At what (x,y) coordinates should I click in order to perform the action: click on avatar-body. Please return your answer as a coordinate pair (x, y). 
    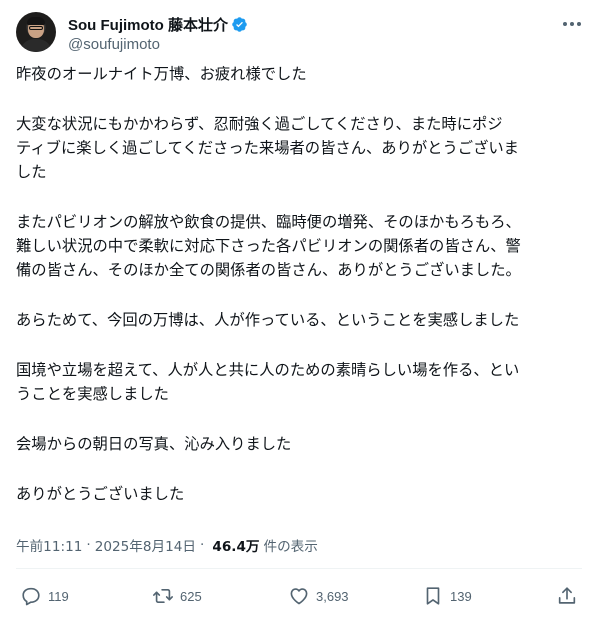
    Looking at the image, I should click on (36, 45).